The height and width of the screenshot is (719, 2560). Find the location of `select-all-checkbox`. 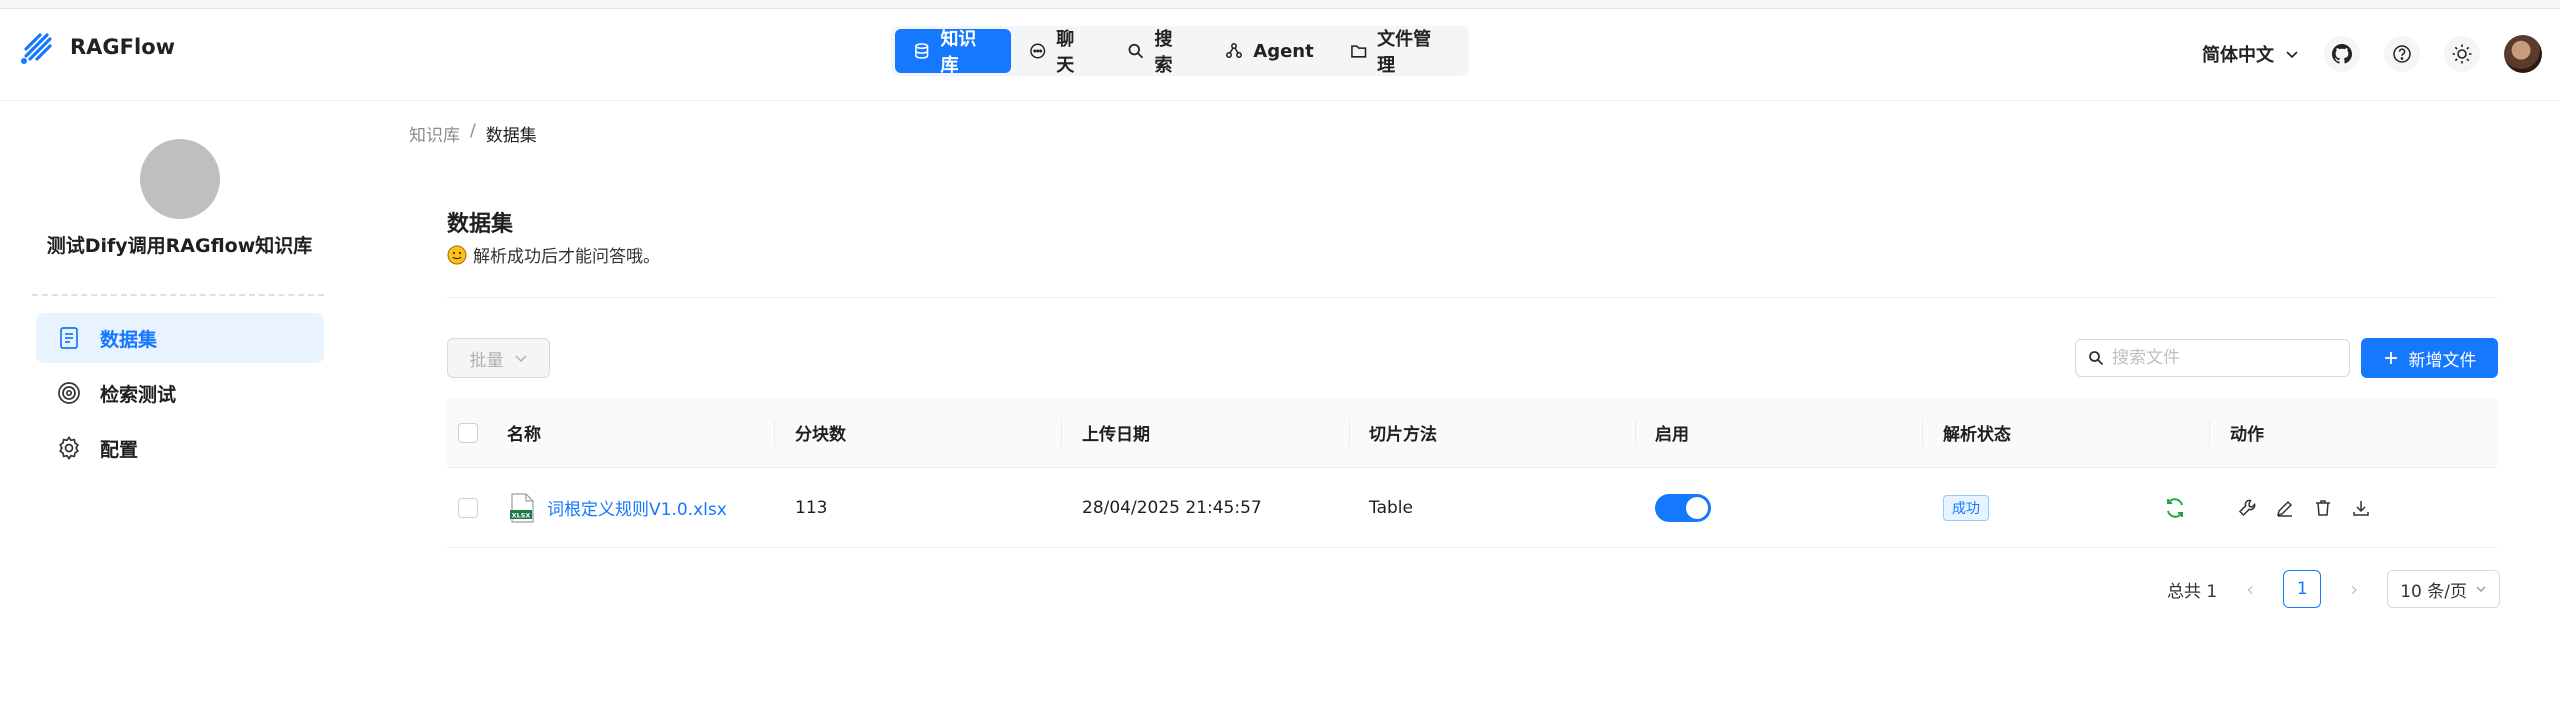

select-all-checkbox is located at coordinates (468, 432).